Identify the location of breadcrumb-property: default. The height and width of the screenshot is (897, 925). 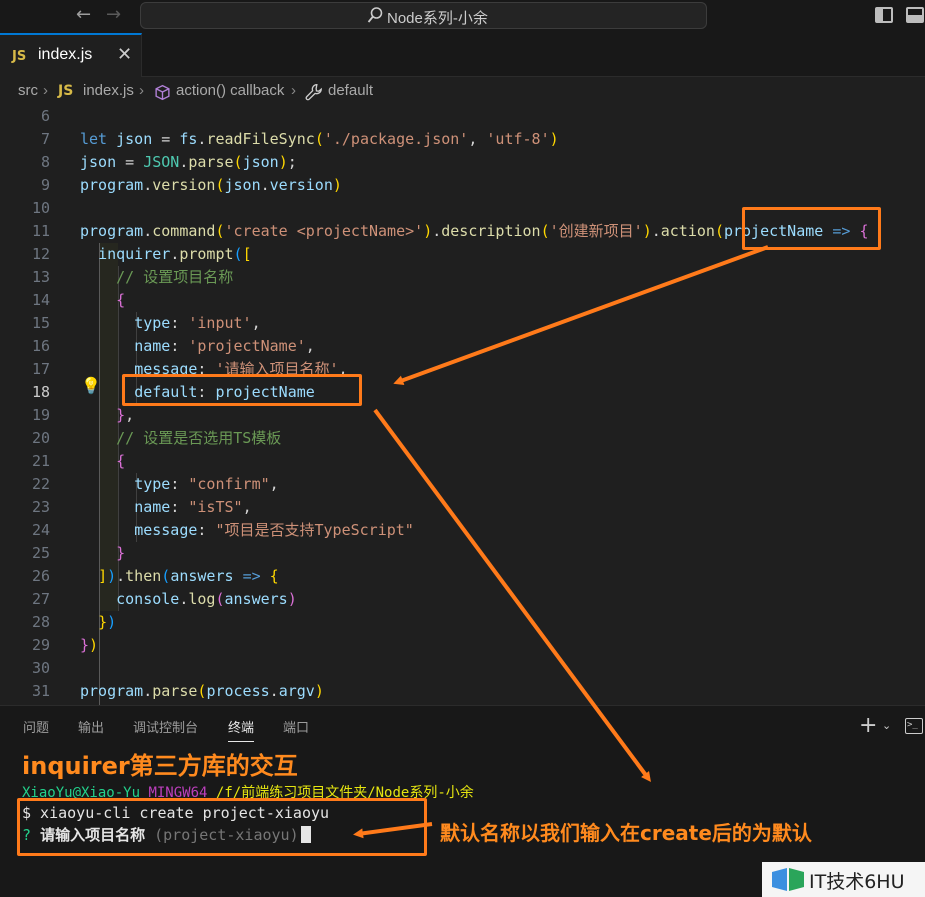
(350, 90).